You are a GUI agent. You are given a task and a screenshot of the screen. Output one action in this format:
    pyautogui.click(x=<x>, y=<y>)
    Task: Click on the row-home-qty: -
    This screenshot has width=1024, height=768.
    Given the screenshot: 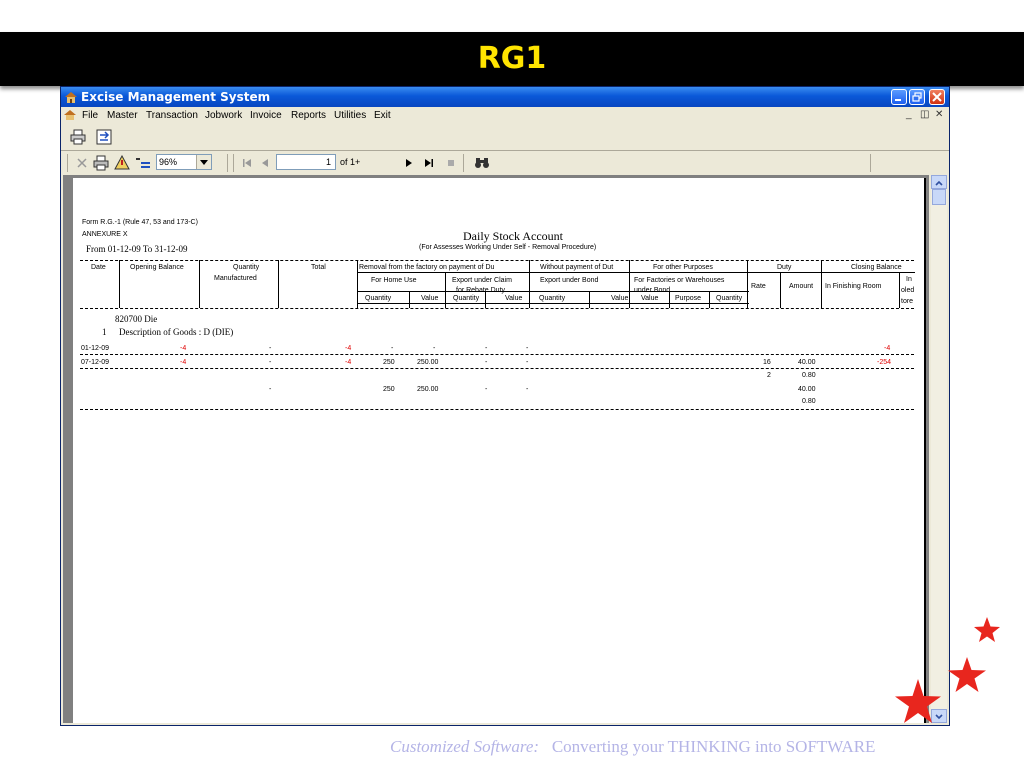 What is the action you would take?
    pyautogui.click(x=392, y=348)
    